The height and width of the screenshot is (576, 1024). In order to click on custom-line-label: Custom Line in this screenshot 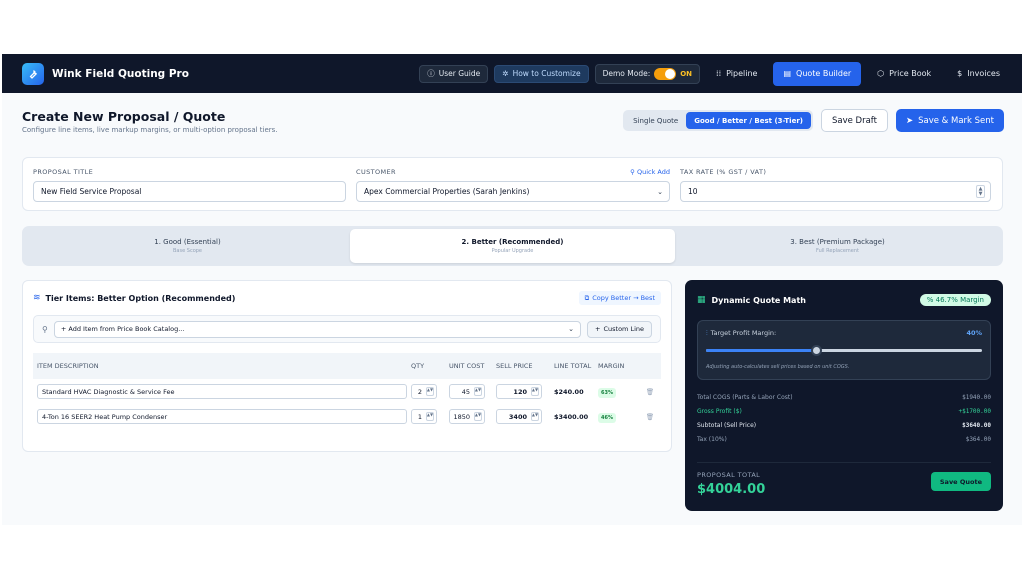, I will do `click(623, 329)`.